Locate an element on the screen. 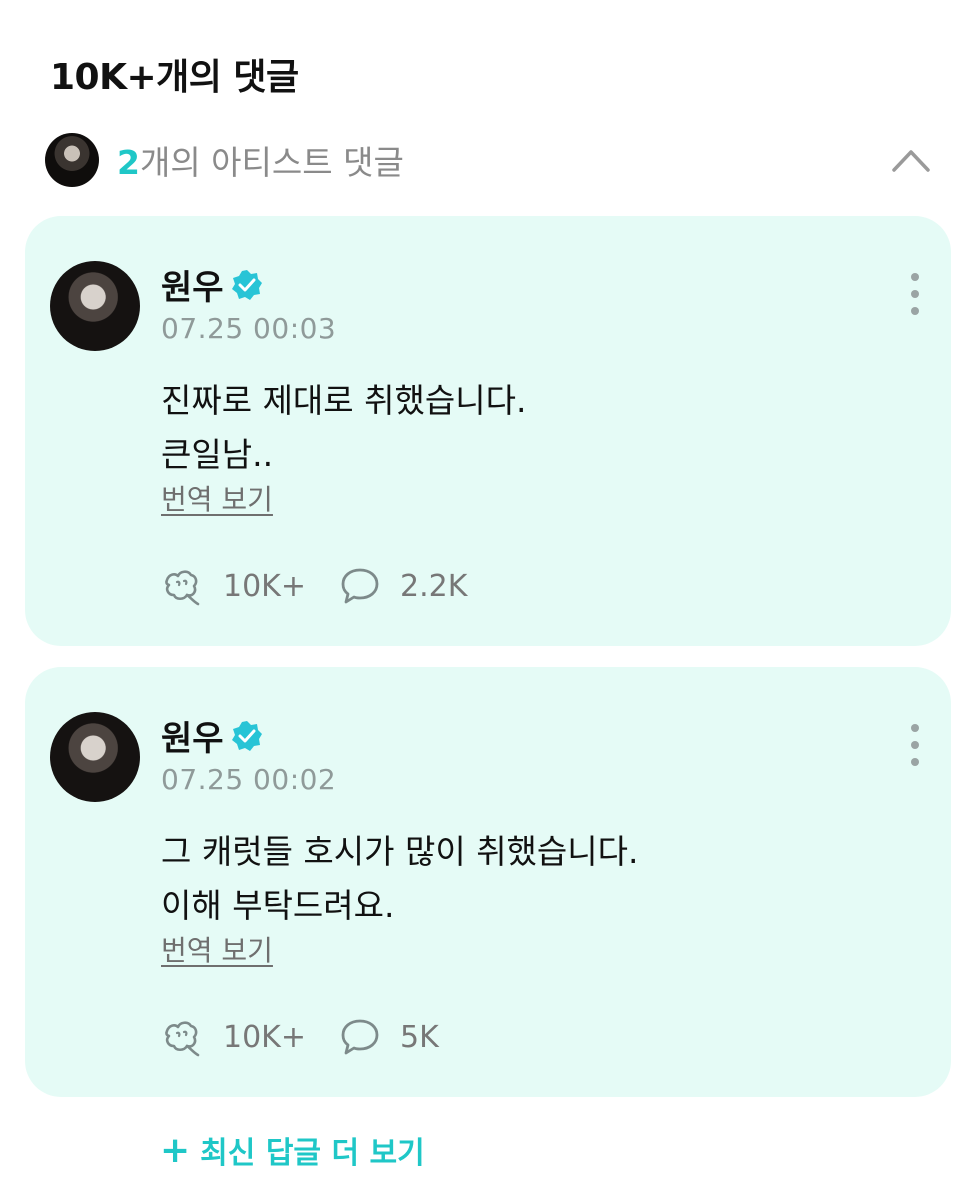  reply-count: 5K is located at coordinates (419, 1037).